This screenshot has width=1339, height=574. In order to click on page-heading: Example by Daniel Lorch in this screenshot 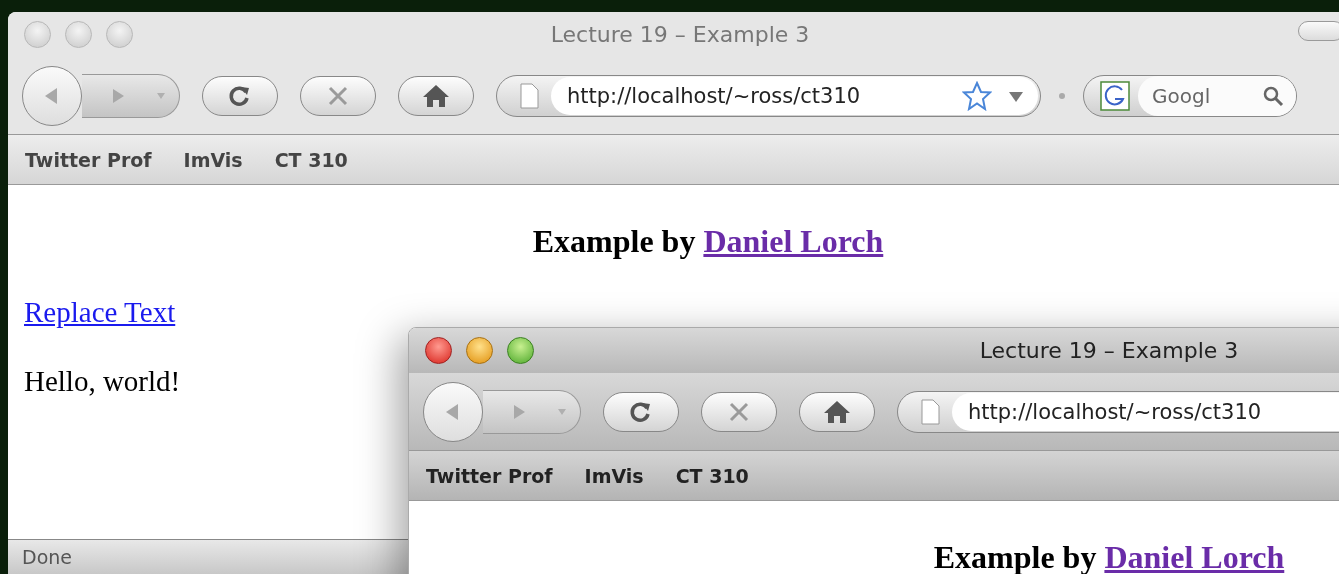, I will do `click(708, 241)`.